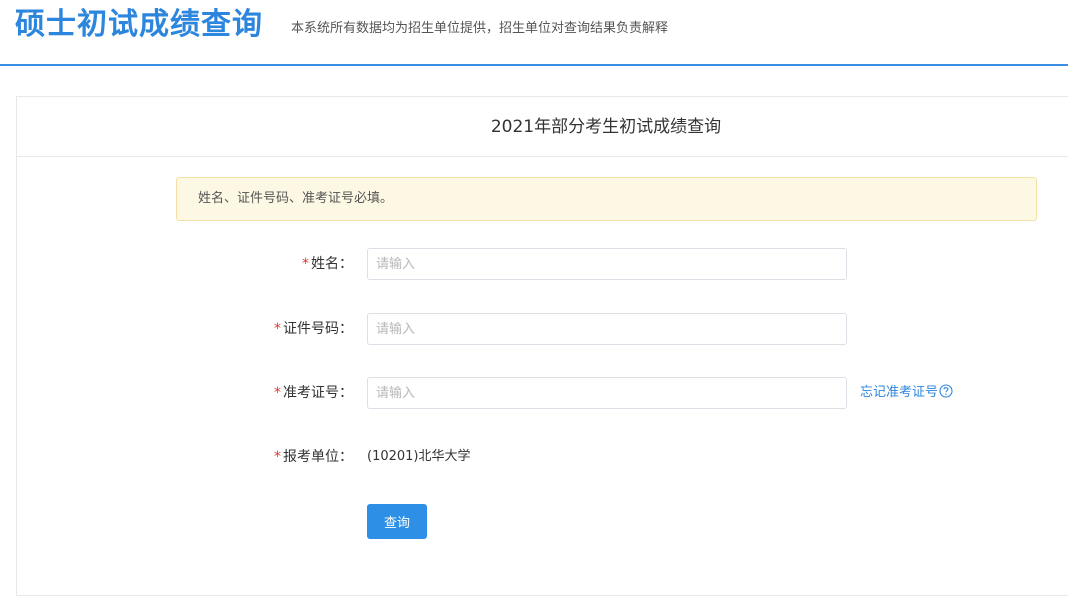 The width and height of the screenshot is (1068, 596). I want to click on exam-number-input, so click(607, 393).